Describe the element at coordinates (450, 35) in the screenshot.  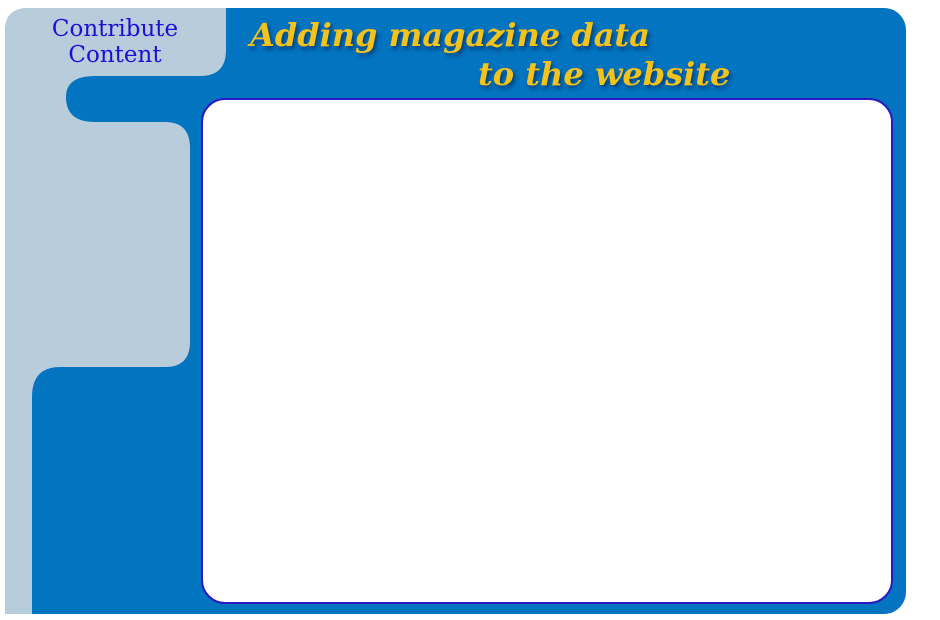
I see `heading-line-1: Adding magazine data` at that location.